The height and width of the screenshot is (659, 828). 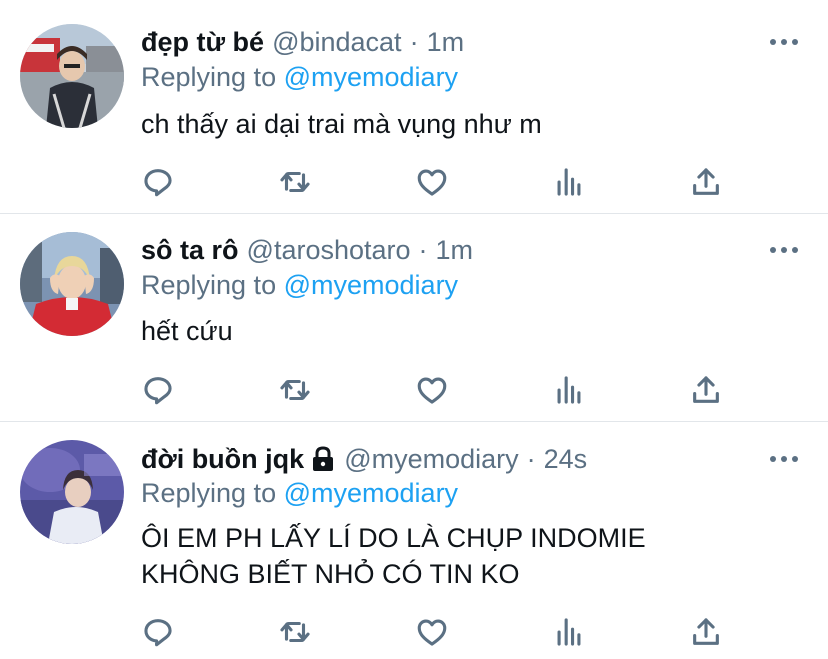 What do you see at coordinates (222, 459) in the screenshot?
I see `display-name: đời buồn jqk` at bounding box center [222, 459].